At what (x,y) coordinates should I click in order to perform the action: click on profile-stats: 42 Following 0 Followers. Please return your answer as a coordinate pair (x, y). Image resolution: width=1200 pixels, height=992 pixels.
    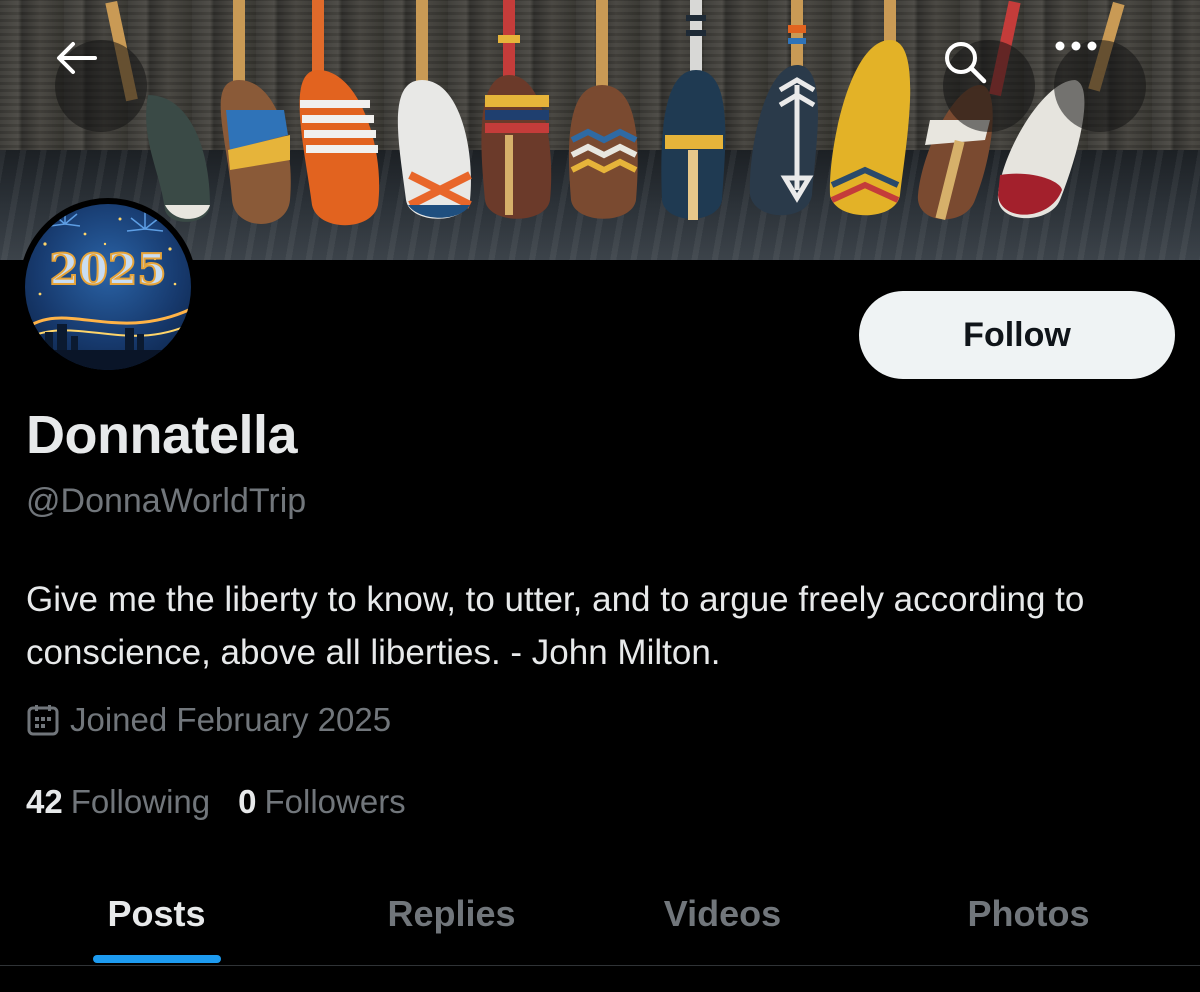
    Looking at the image, I should click on (230, 802).